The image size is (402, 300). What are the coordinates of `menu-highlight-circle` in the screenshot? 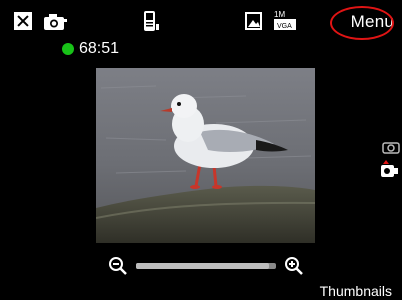 It's located at (362, 23).